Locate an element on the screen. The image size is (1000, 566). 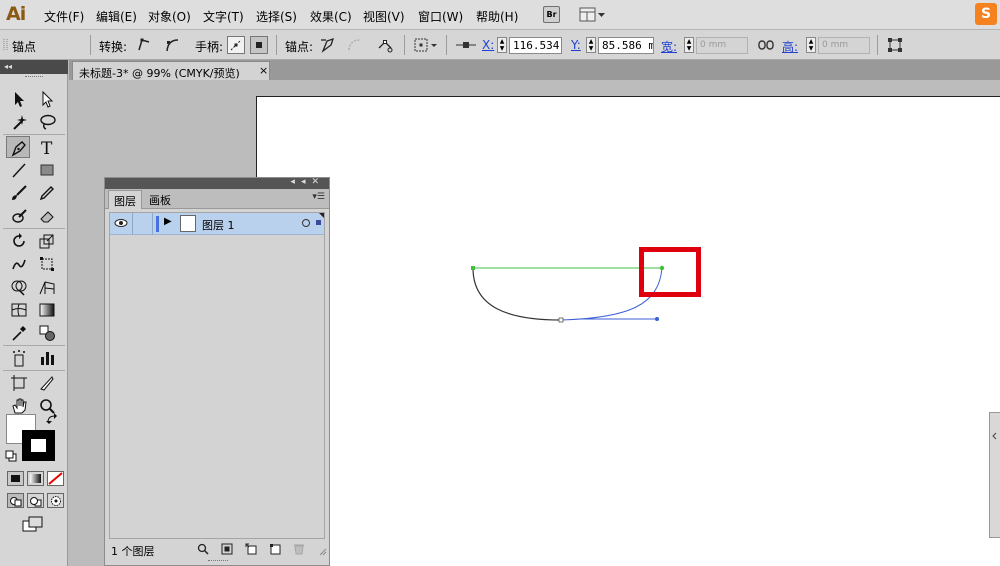
convert-to-corner-button is located at coordinates (145, 45).